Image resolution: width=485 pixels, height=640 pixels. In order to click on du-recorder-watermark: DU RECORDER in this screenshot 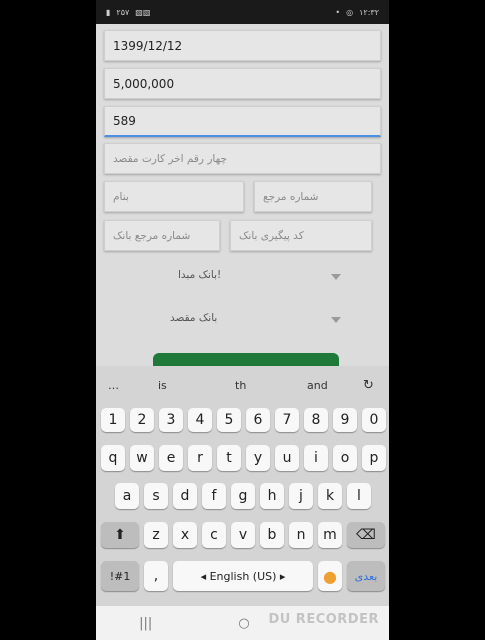, I will do `click(323, 619)`.